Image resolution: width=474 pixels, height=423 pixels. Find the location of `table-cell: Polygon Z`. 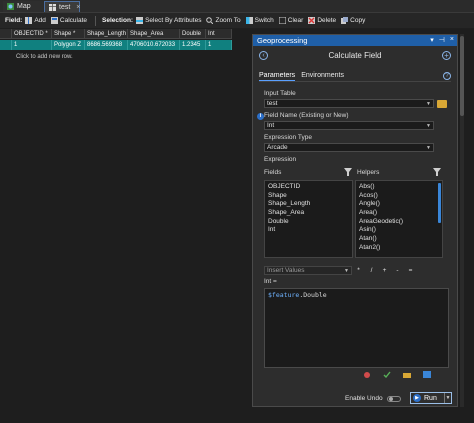

table-cell: Polygon Z is located at coordinates (68, 45).